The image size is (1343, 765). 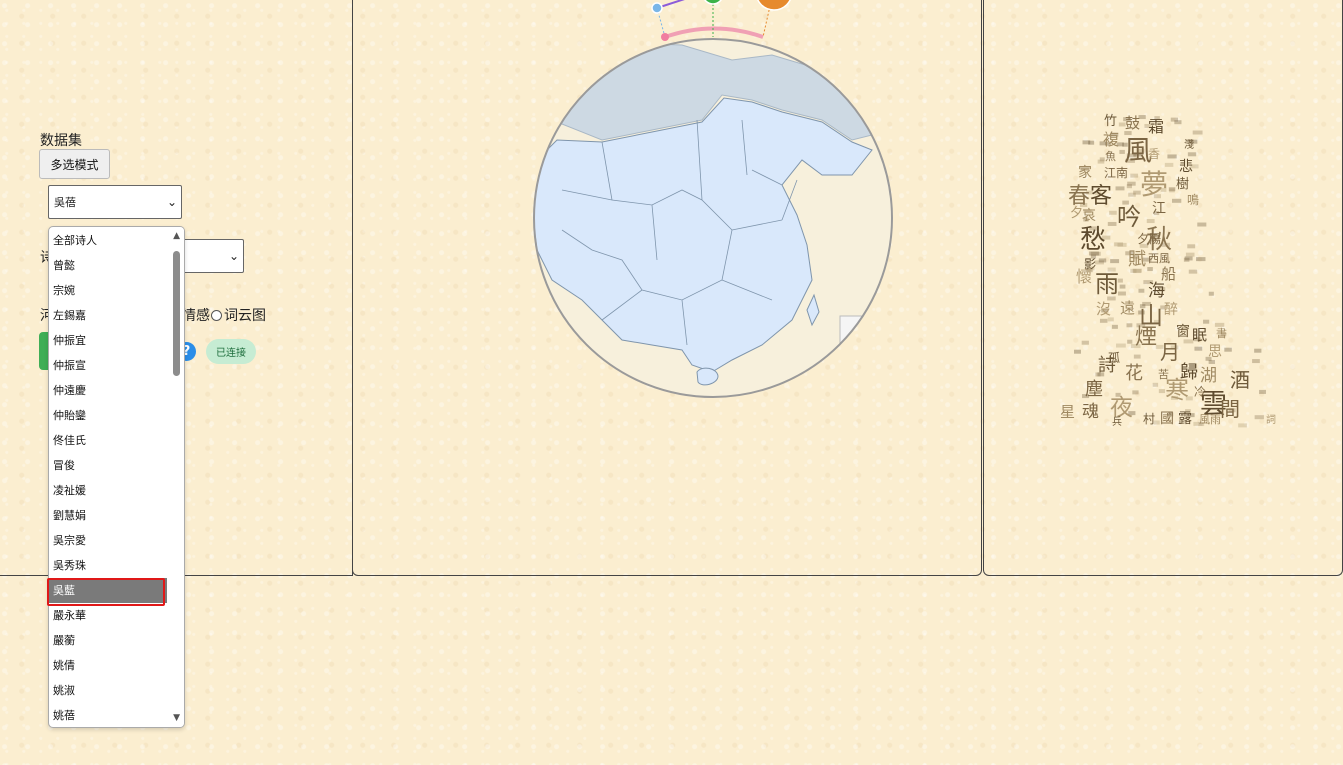 What do you see at coordinates (1186, 166) in the screenshot?
I see `wordcloud-word: 悲` at bounding box center [1186, 166].